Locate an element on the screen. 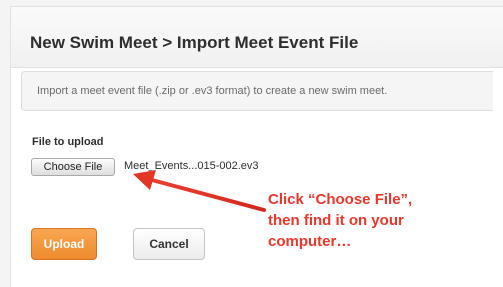  callout-line-2: then find it on your is located at coordinates (336, 220).